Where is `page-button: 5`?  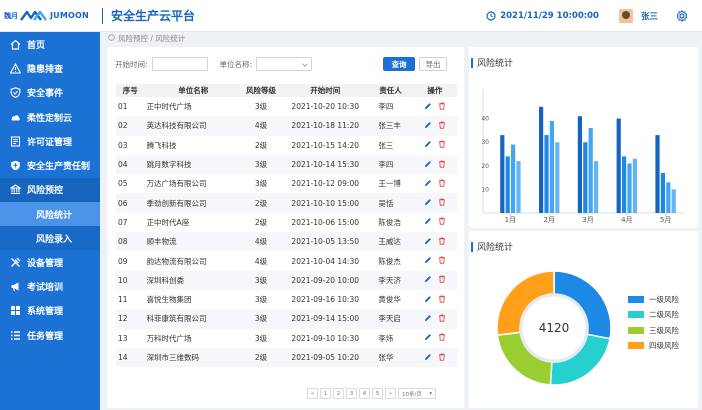 page-button: 5 is located at coordinates (377, 393).